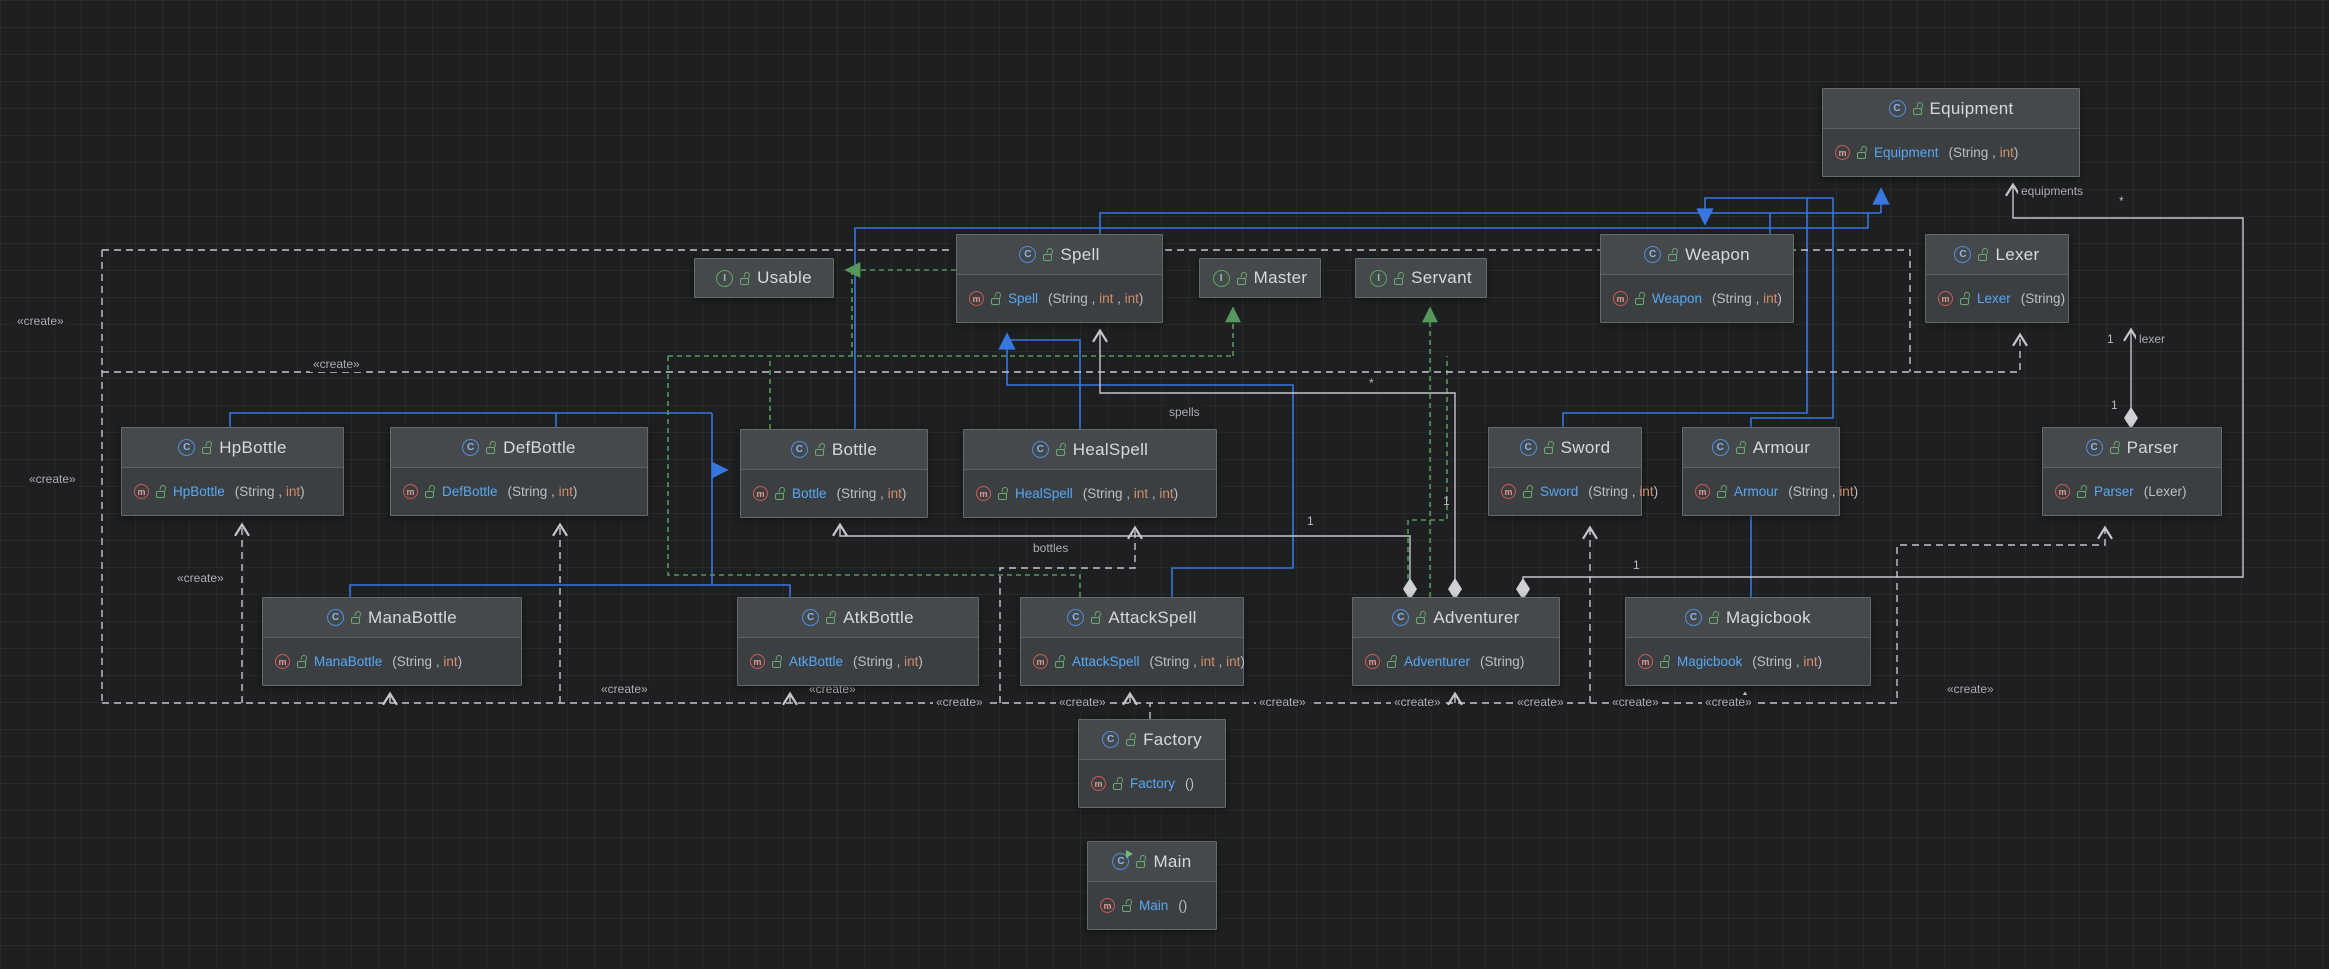 Image resolution: width=2329 pixels, height=969 pixels. What do you see at coordinates (1096, 298) in the screenshot?
I see `method-signature: (String , int , int)` at bounding box center [1096, 298].